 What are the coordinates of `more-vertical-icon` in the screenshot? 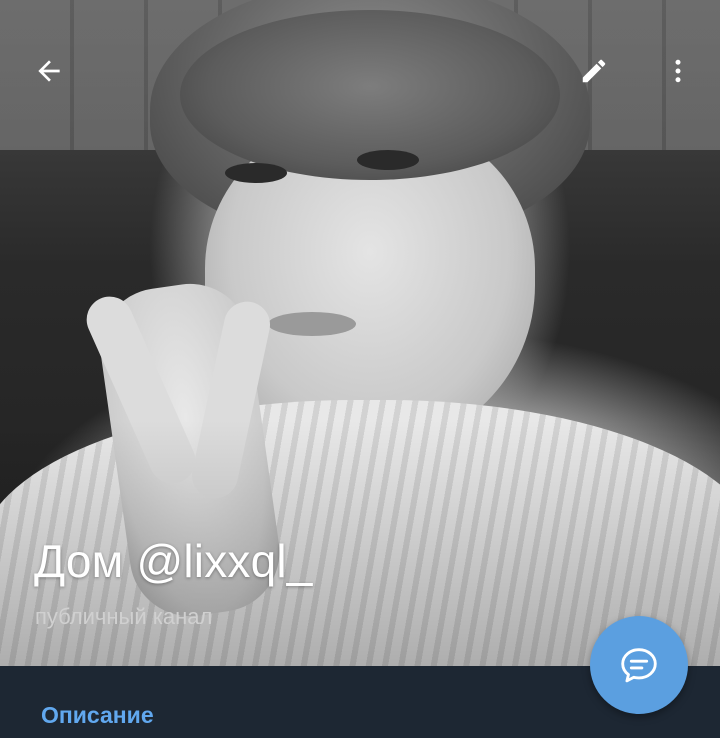 It's located at (678, 71).